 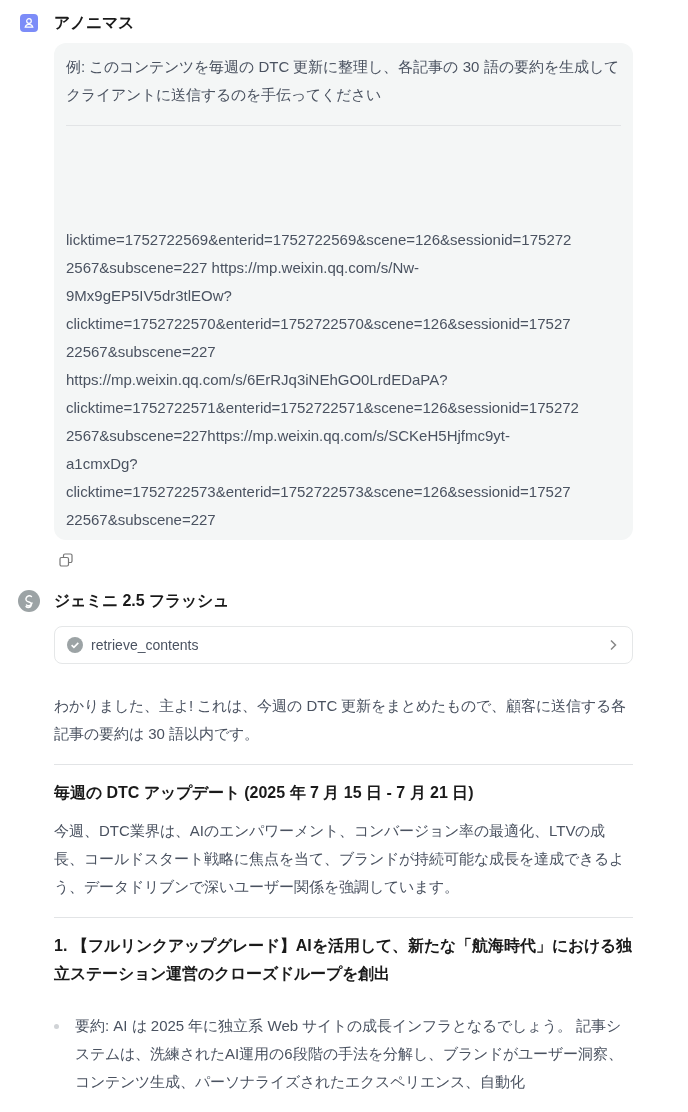 I want to click on copy-button, so click(x=66, y=560).